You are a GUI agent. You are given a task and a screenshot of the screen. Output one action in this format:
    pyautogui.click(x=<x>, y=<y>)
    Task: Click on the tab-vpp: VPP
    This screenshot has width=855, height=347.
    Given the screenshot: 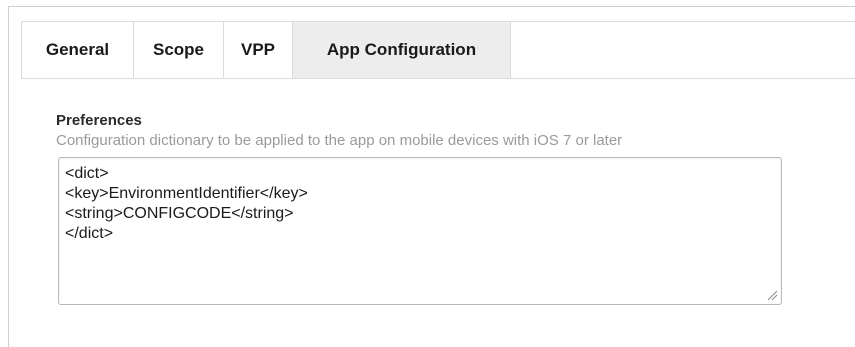 What is the action you would take?
    pyautogui.click(x=258, y=50)
    